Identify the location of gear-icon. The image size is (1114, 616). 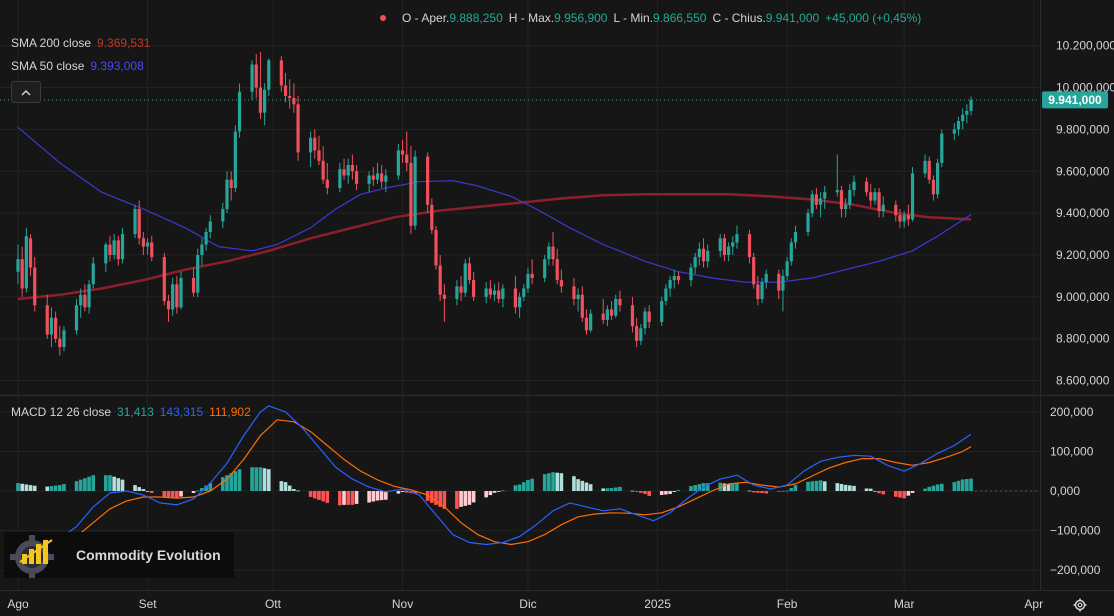
(1080, 605).